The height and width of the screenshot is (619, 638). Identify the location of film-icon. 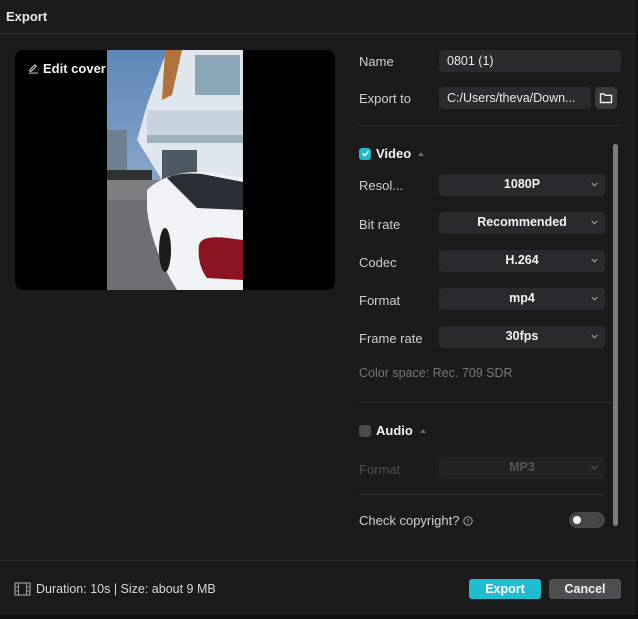
(22, 589).